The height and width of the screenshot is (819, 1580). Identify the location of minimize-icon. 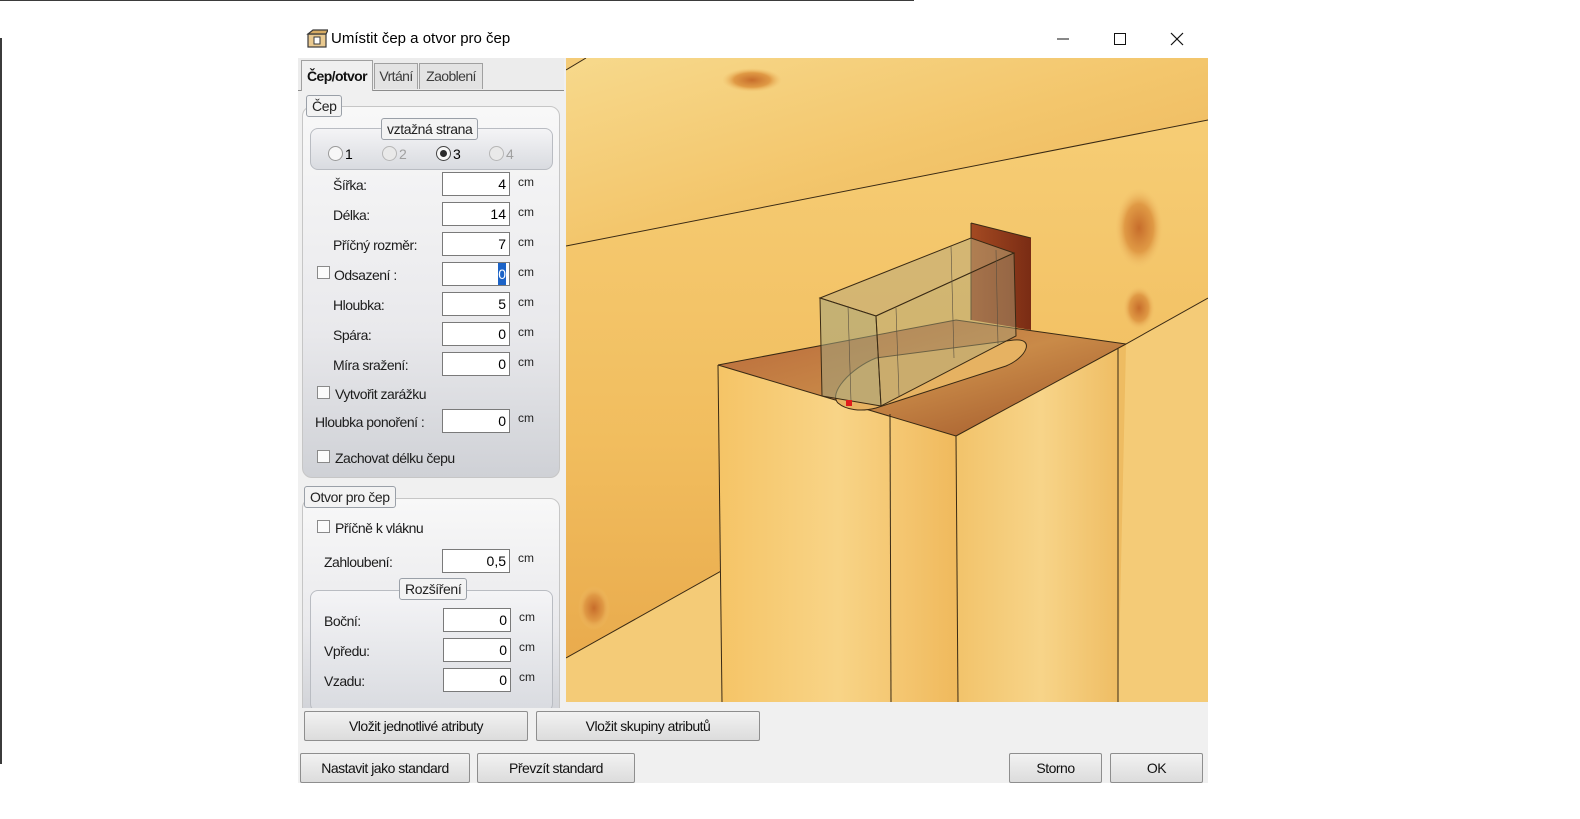
(1063, 39).